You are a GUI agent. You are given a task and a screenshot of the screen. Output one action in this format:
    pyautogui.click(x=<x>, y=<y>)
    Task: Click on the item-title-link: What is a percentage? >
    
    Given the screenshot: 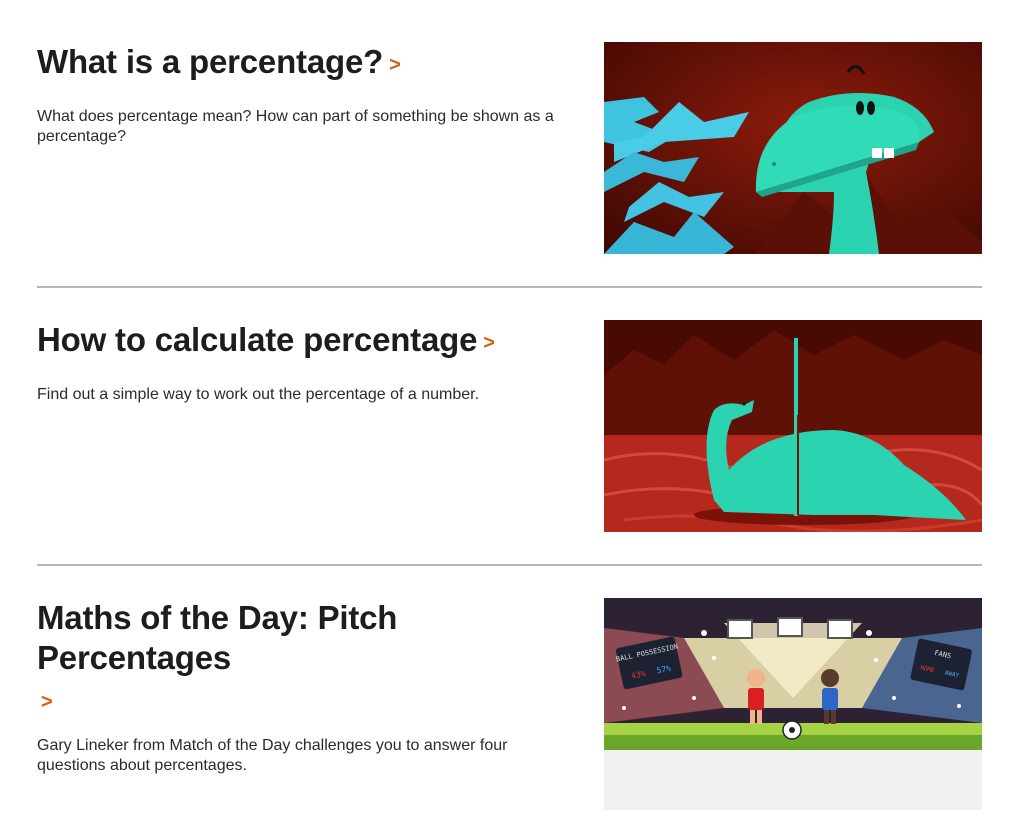 What is the action you would take?
    pyautogui.click(x=219, y=61)
    